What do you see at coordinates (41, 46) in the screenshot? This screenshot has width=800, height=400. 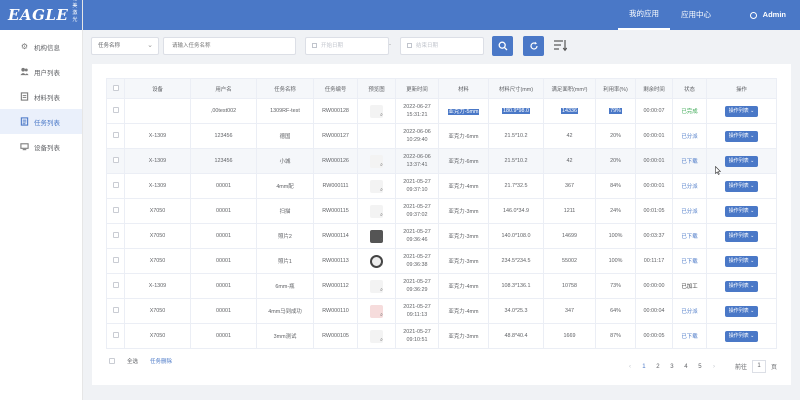 I see `sidebar-item-org-info: ⚙ 机构信息` at bounding box center [41, 46].